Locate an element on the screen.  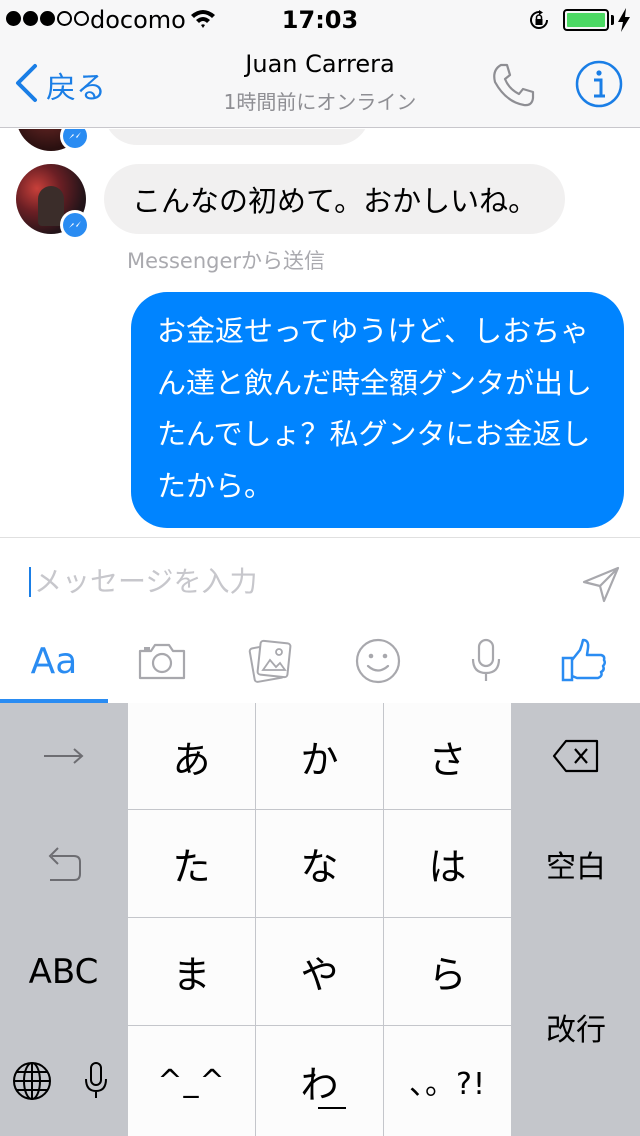
text-mode-button: Aa is located at coordinates (54, 661).